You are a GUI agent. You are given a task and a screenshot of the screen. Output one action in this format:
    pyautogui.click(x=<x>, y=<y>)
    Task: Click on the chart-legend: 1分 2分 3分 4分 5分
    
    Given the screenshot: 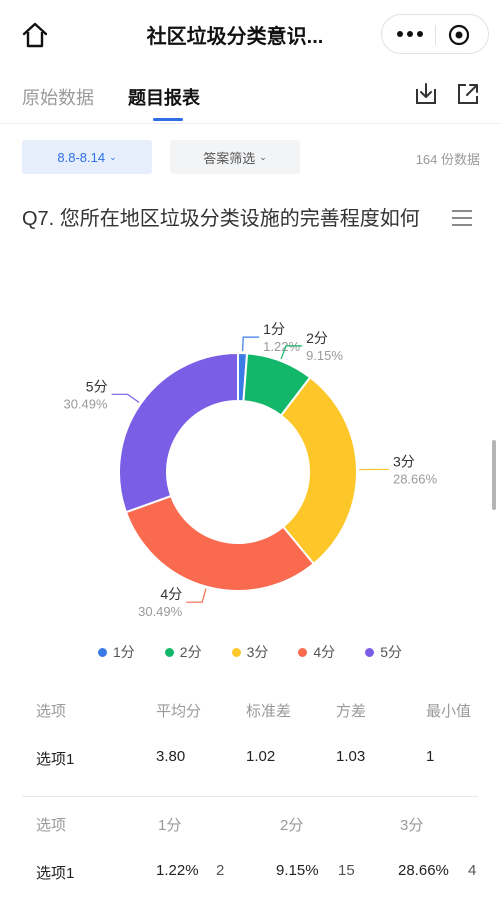 What is the action you would take?
    pyautogui.click(x=250, y=652)
    